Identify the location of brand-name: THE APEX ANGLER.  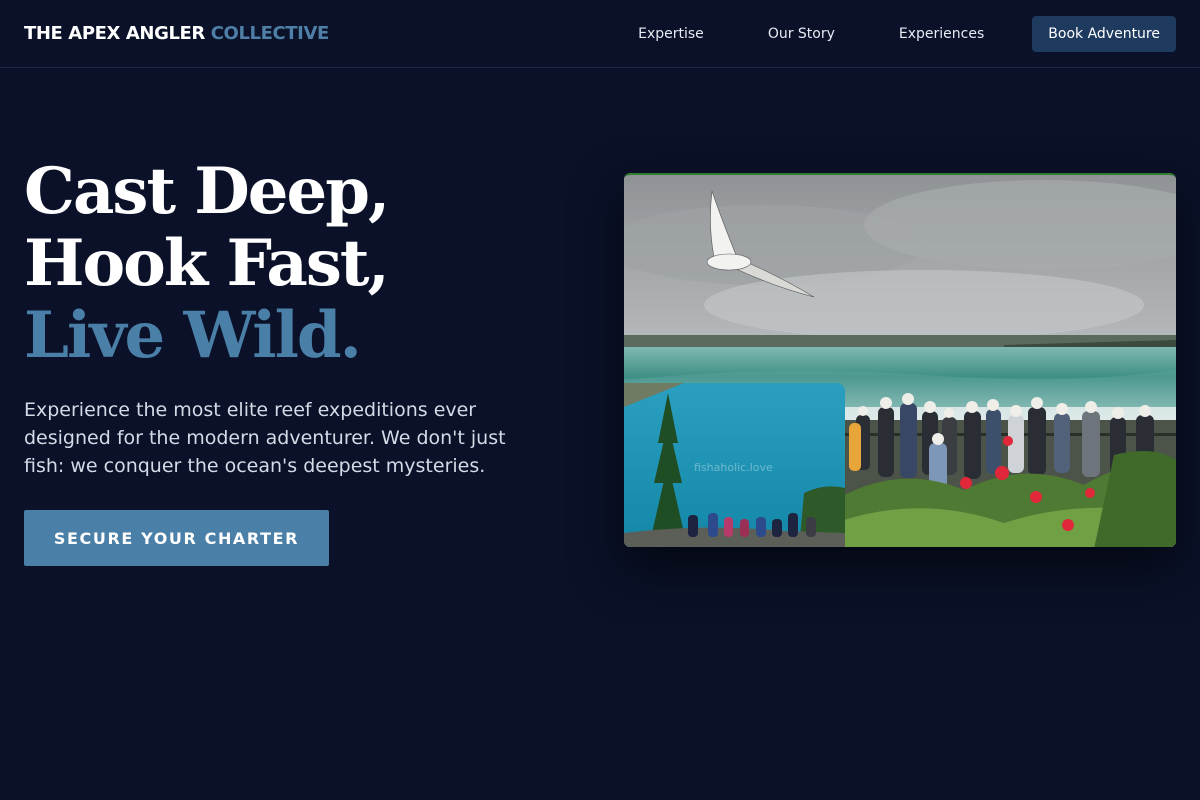
(114, 33).